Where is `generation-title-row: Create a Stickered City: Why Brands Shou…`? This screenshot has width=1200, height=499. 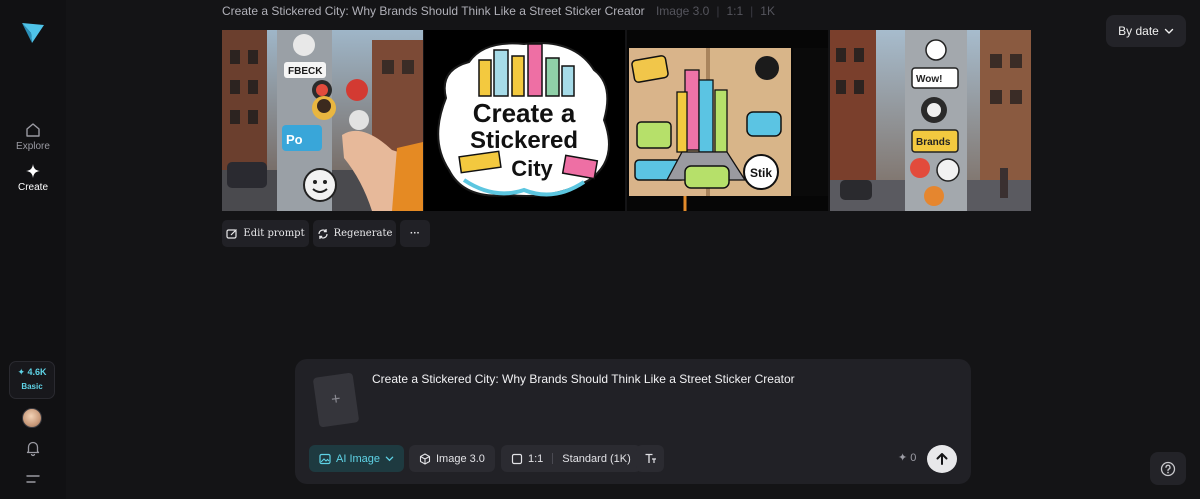
generation-title-row: Create a Stickered City: Why Brands Shou… is located at coordinates (498, 11).